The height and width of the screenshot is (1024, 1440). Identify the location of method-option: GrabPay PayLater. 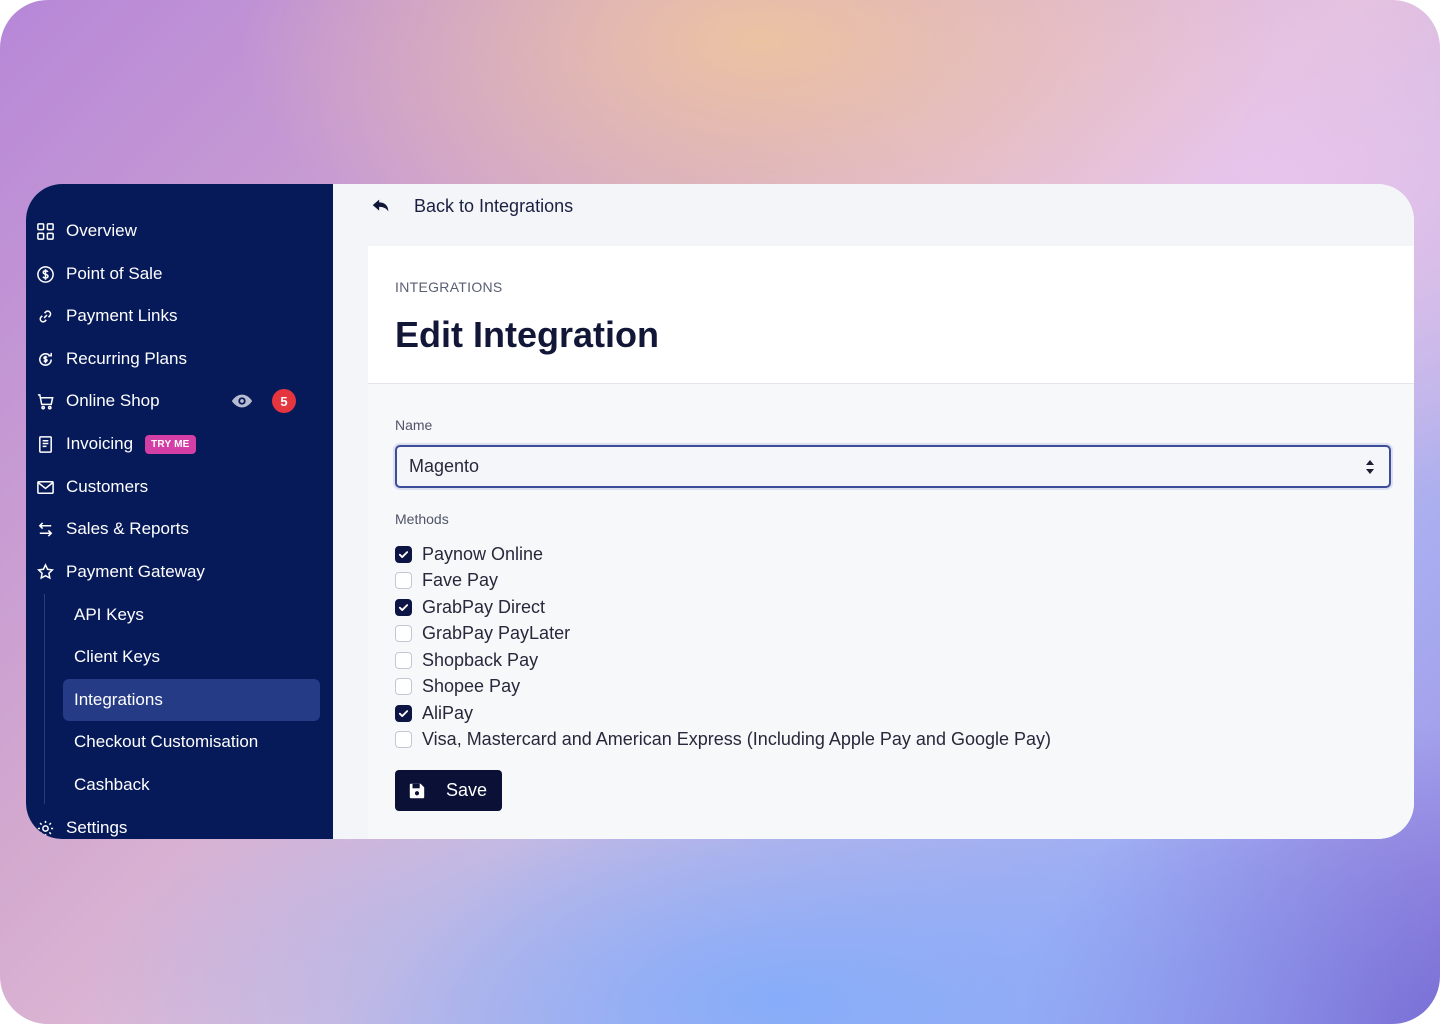
(723, 634).